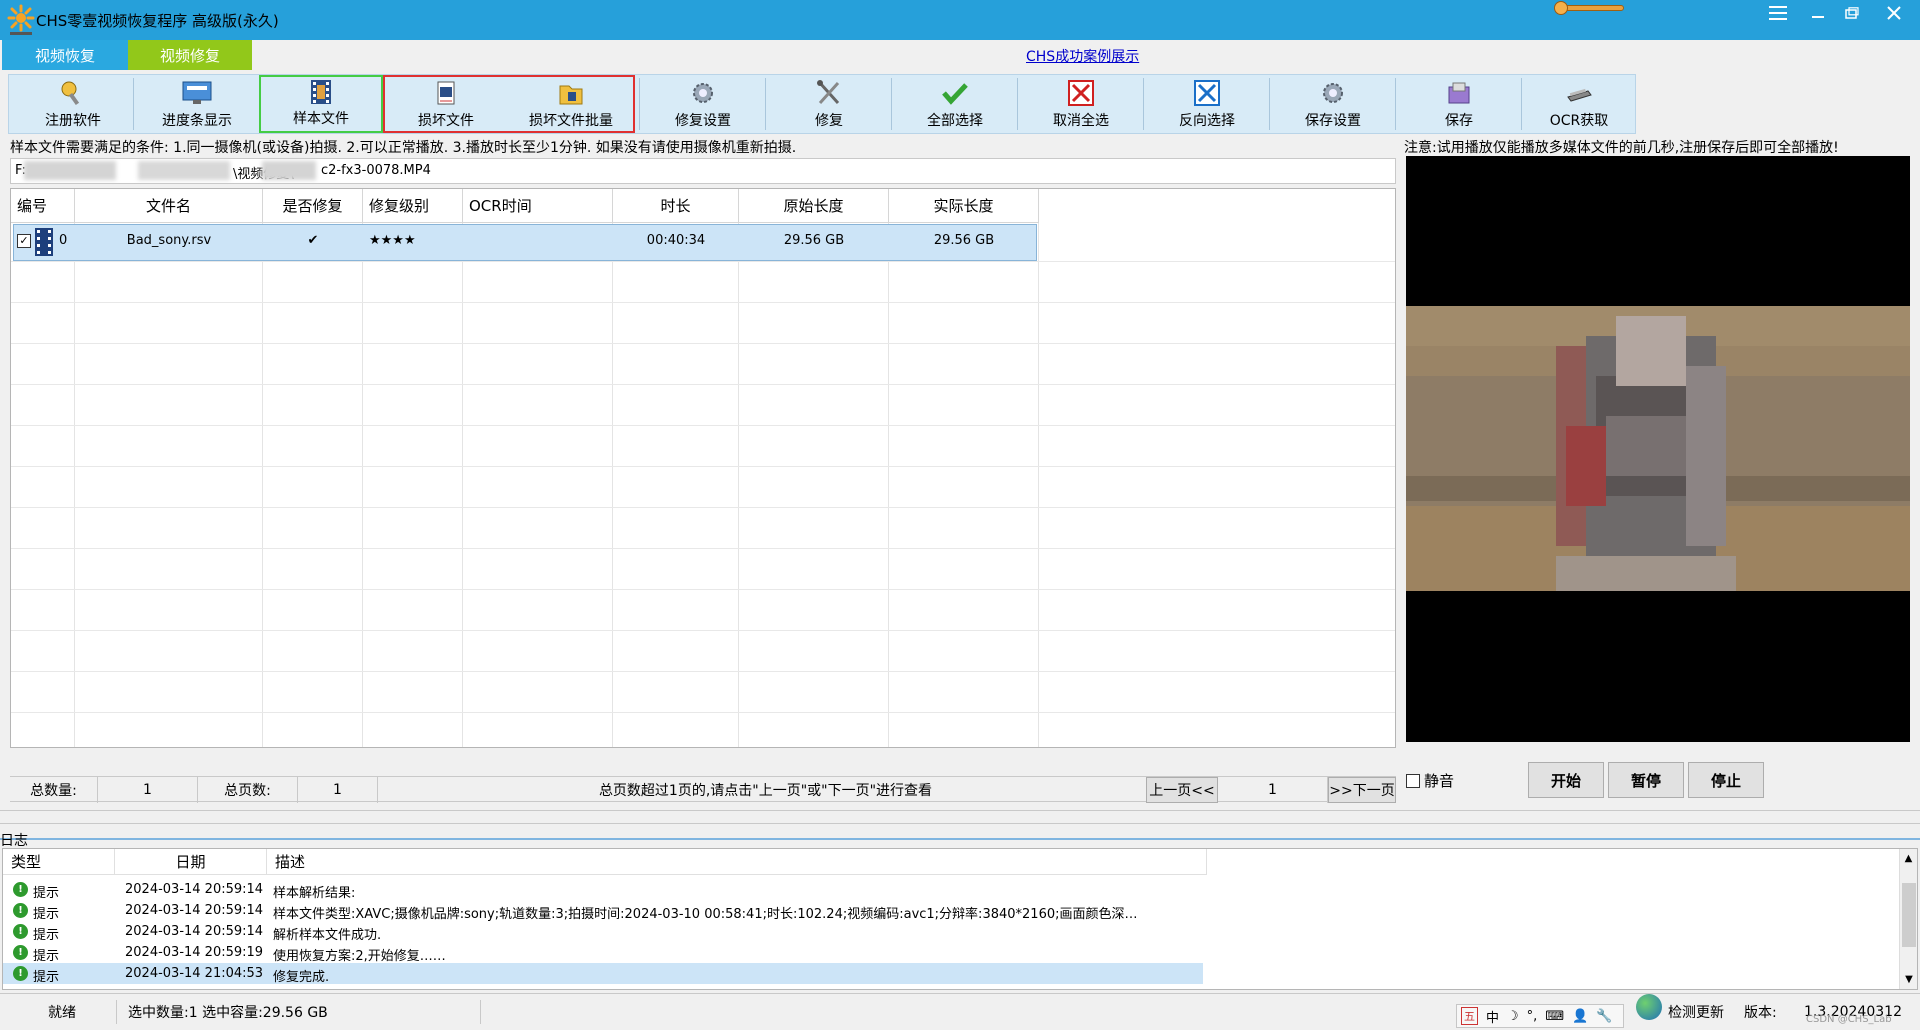  Describe the element at coordinates (1430, 780) in the screenshot. I see `mute-checkbox: 静音` at that location.